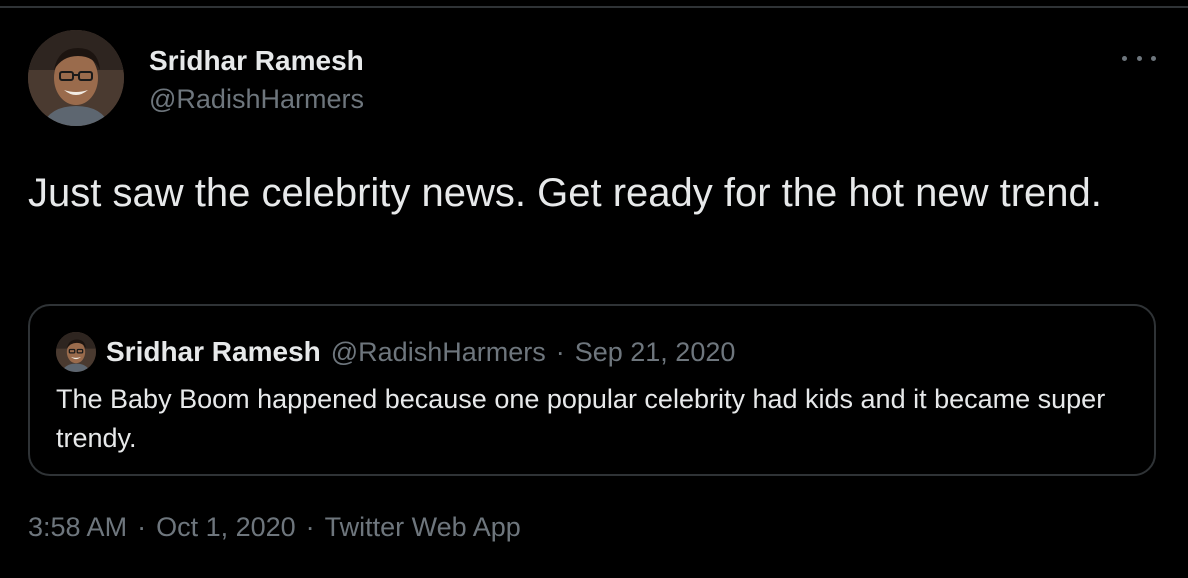 The width and height of the screenshot is (1188, 578). I want to click on author-display-name: Sridhar Ramesh, so click(256, 61).